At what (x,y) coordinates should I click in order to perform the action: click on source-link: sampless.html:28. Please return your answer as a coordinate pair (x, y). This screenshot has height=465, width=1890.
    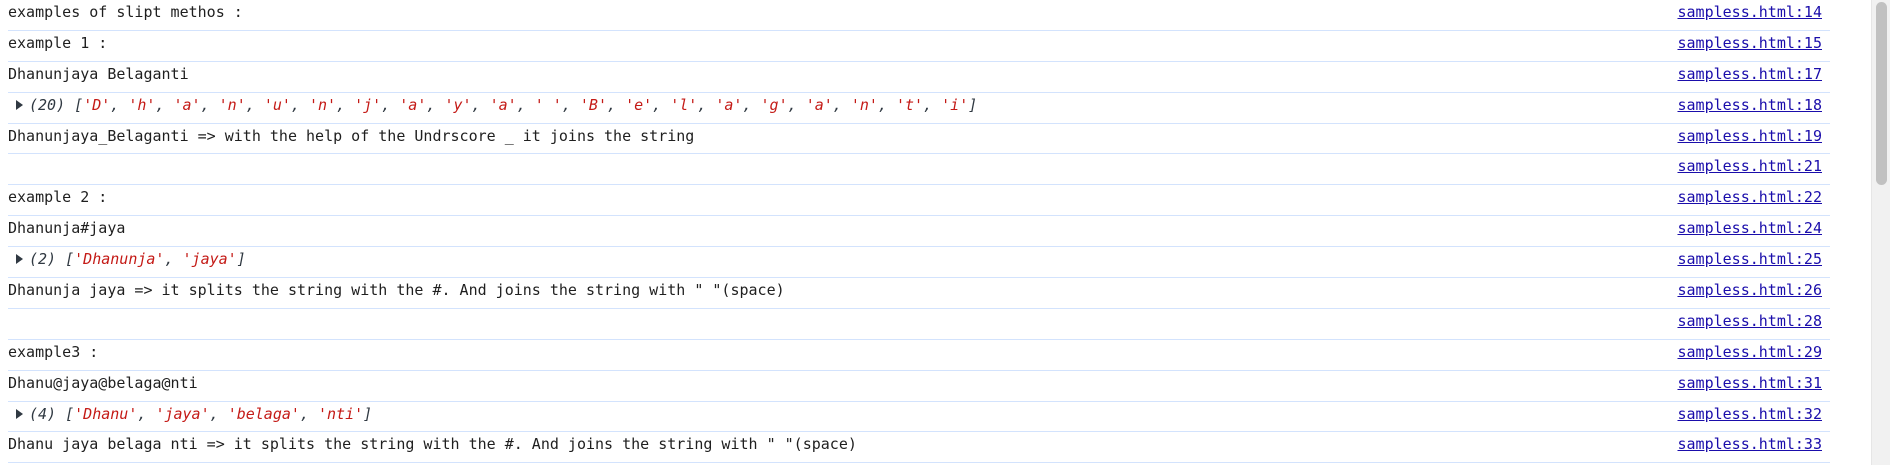
    Looking at the image, I should click on (1750, 321).